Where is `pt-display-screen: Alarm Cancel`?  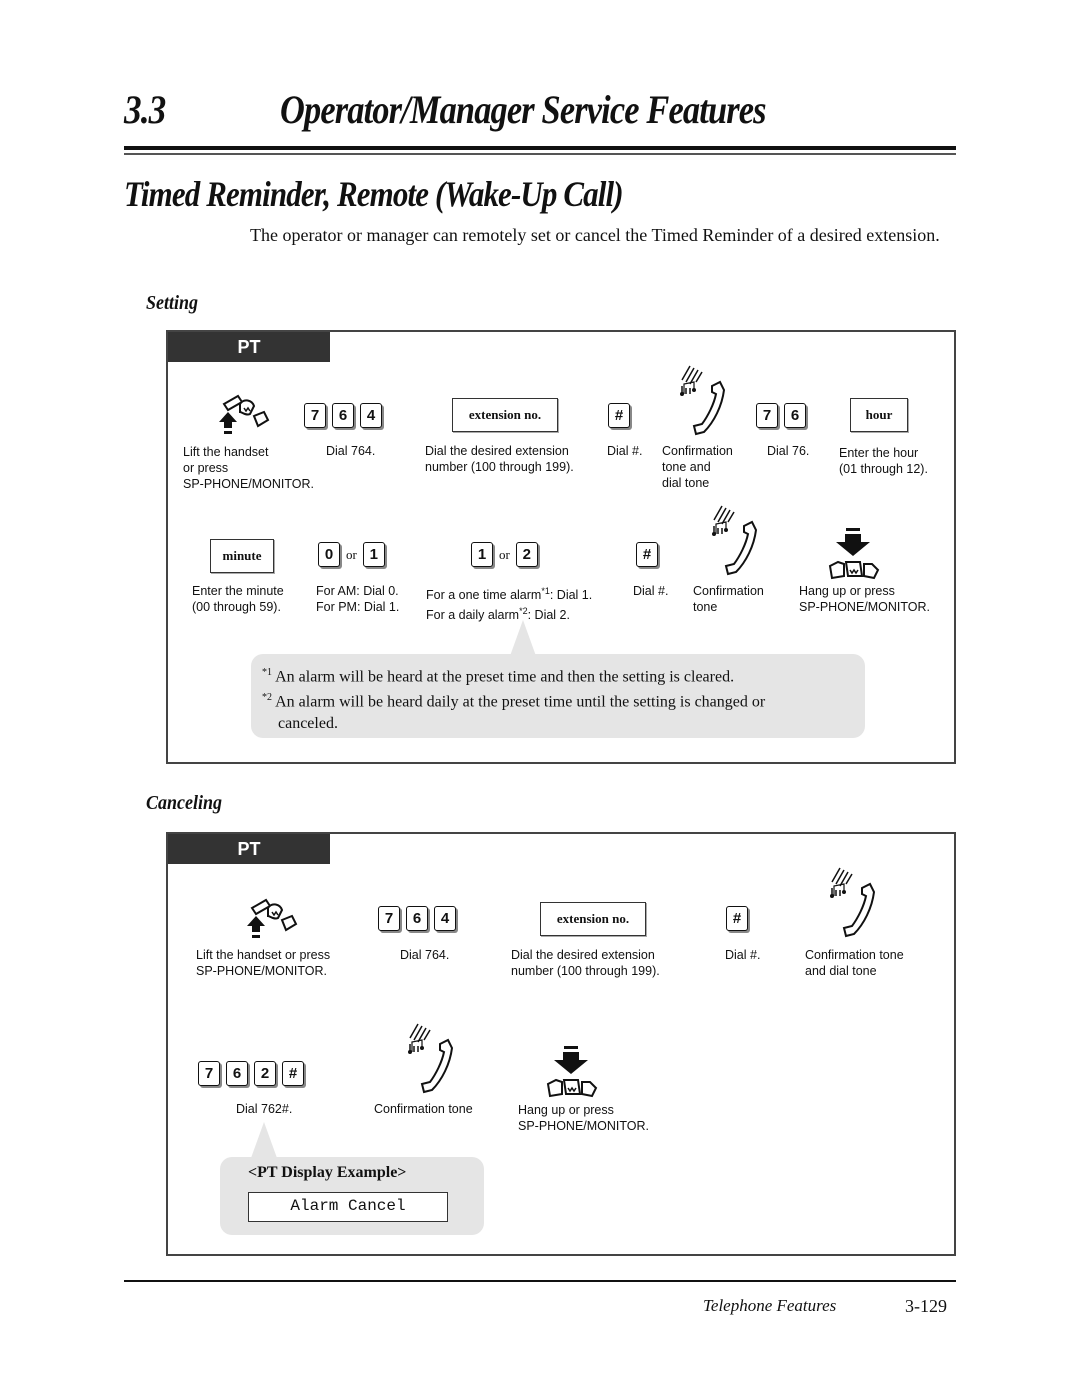 pt-display-screen: Alarm Cancel is located at coordinates (348, 1207).